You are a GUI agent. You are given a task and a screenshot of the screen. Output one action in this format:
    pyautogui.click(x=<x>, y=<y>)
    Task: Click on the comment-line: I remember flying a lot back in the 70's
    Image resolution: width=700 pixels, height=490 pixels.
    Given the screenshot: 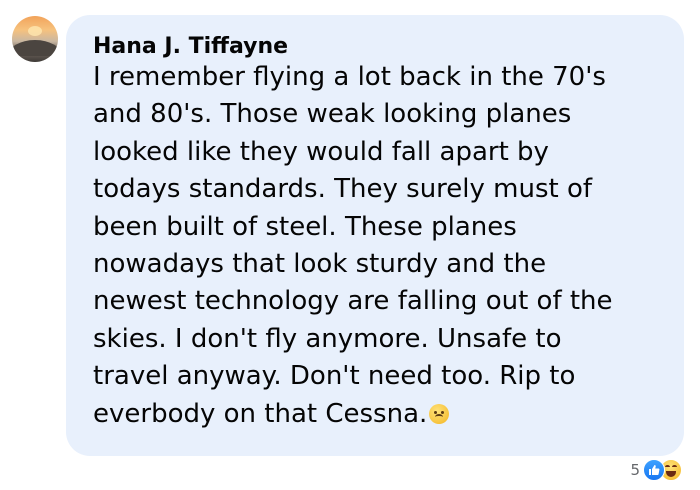 What is the action you would take?
    pyautogui.click(x=349, y=77)
    